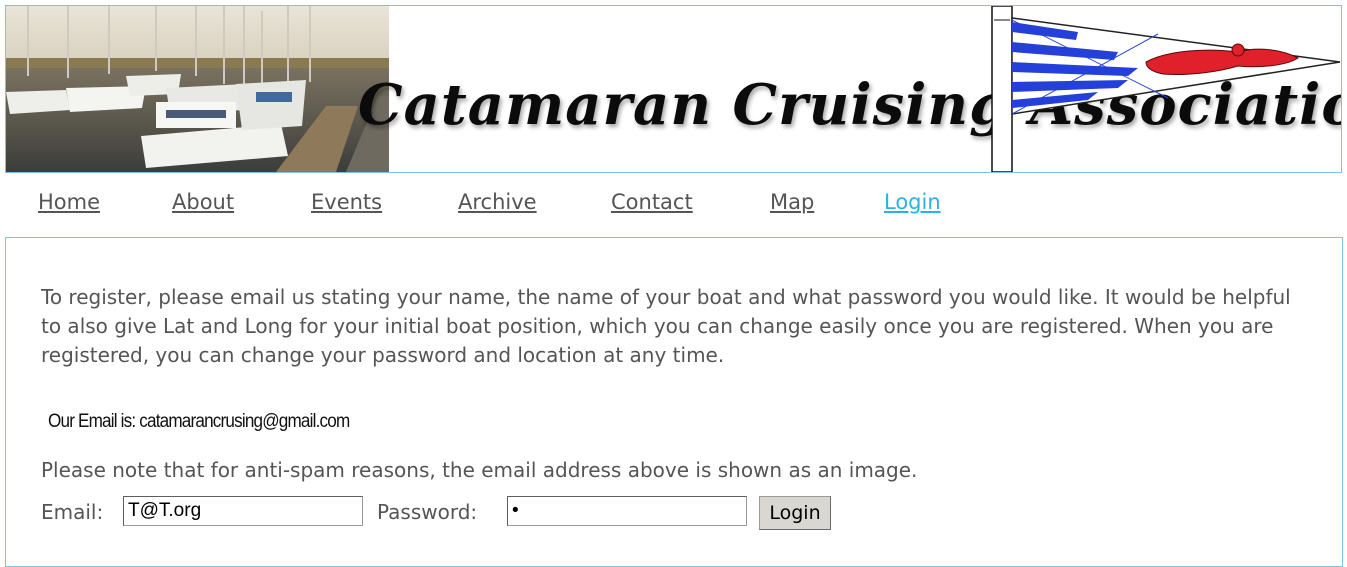  What do you see at coordinates (912, 202) in the screenshot?
I see `nav-login: Login` at bounding box center [912, 202].